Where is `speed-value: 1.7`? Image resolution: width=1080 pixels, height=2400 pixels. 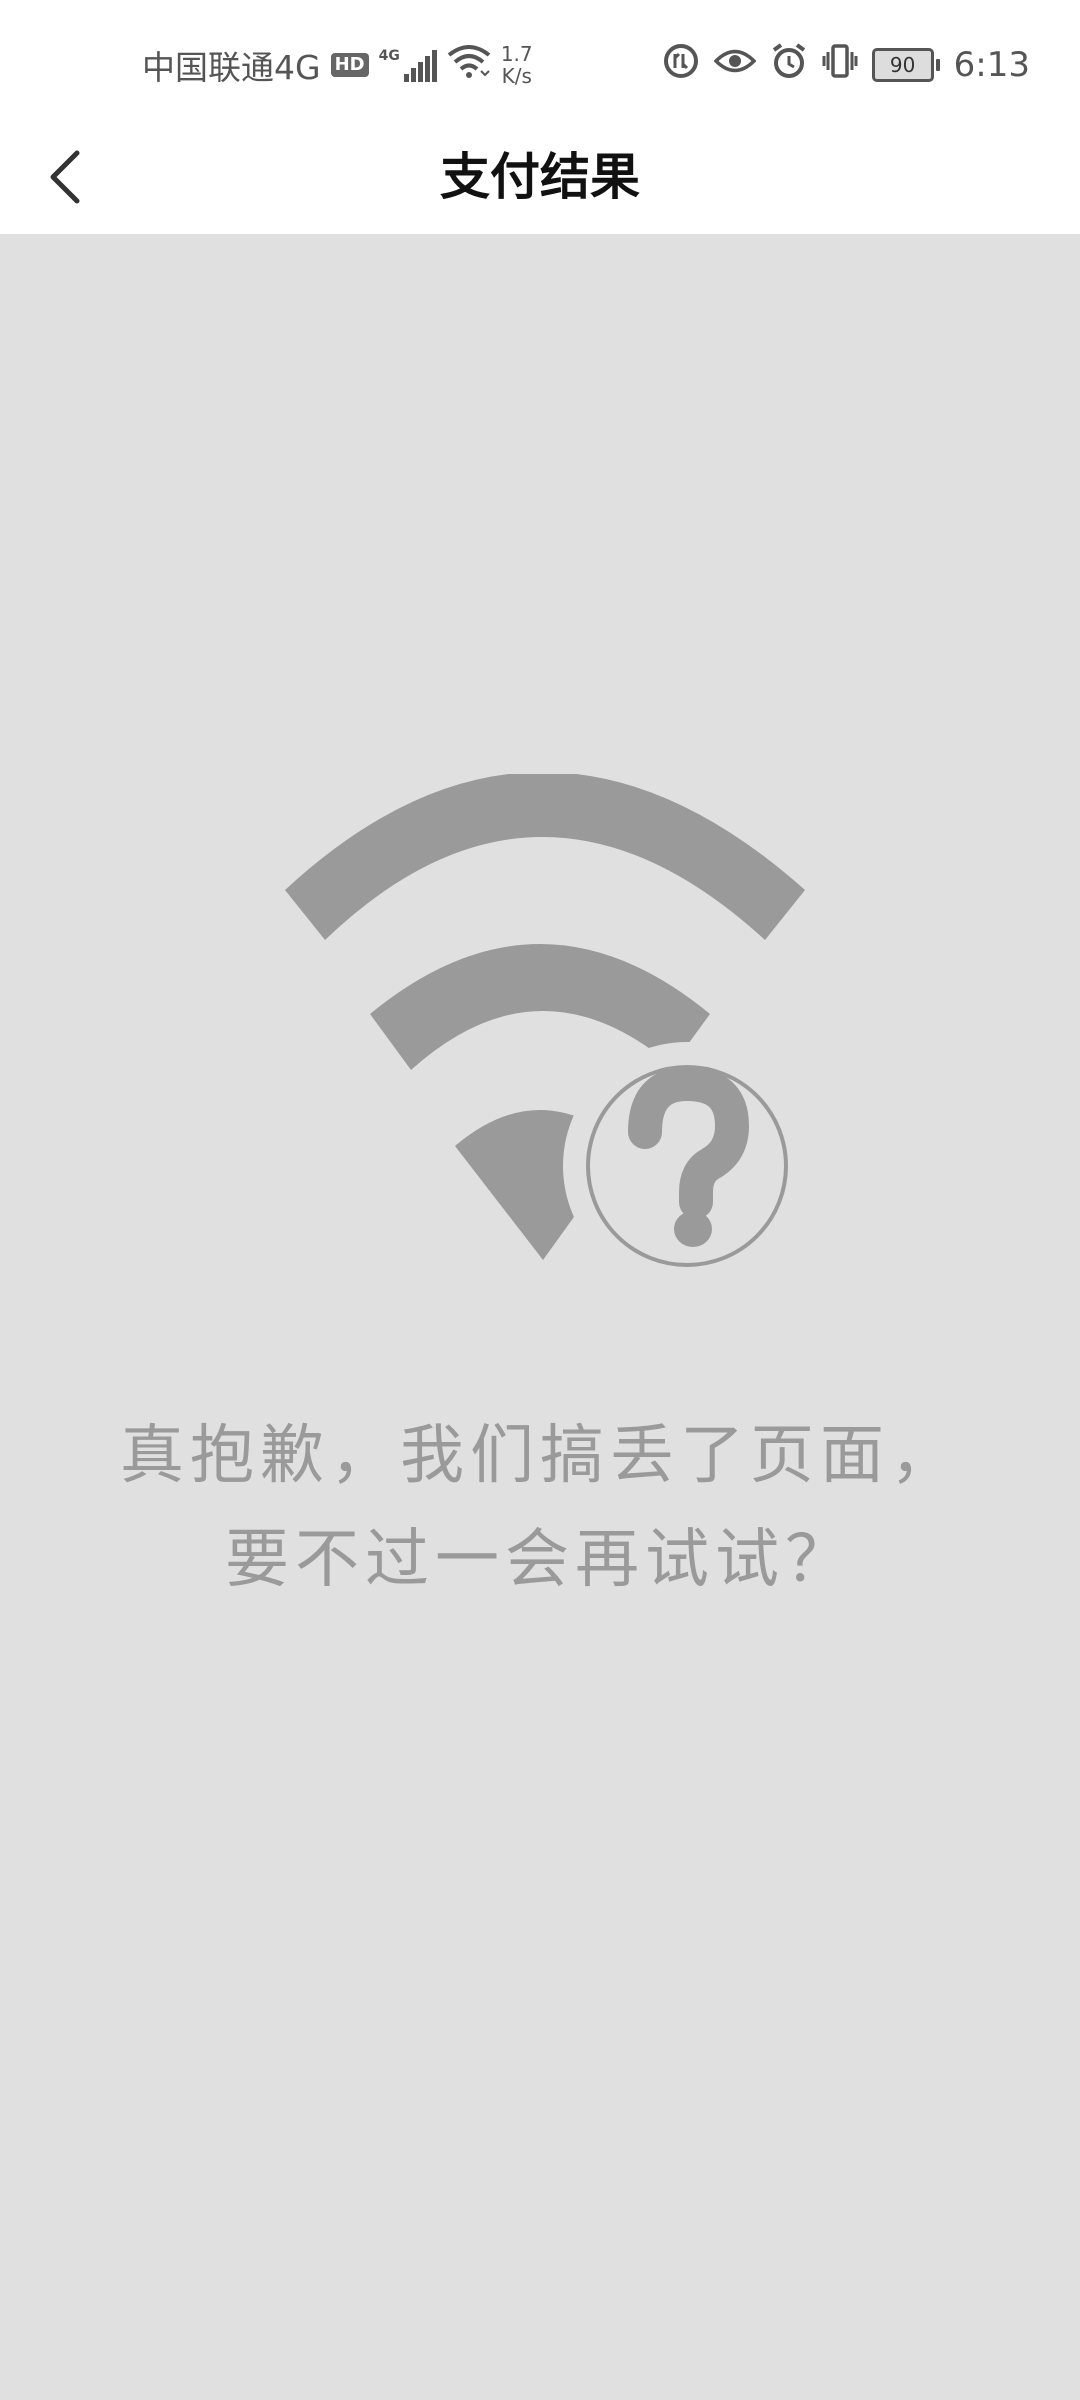
speed-value: 1.7 is located at coordinates (516, 54).